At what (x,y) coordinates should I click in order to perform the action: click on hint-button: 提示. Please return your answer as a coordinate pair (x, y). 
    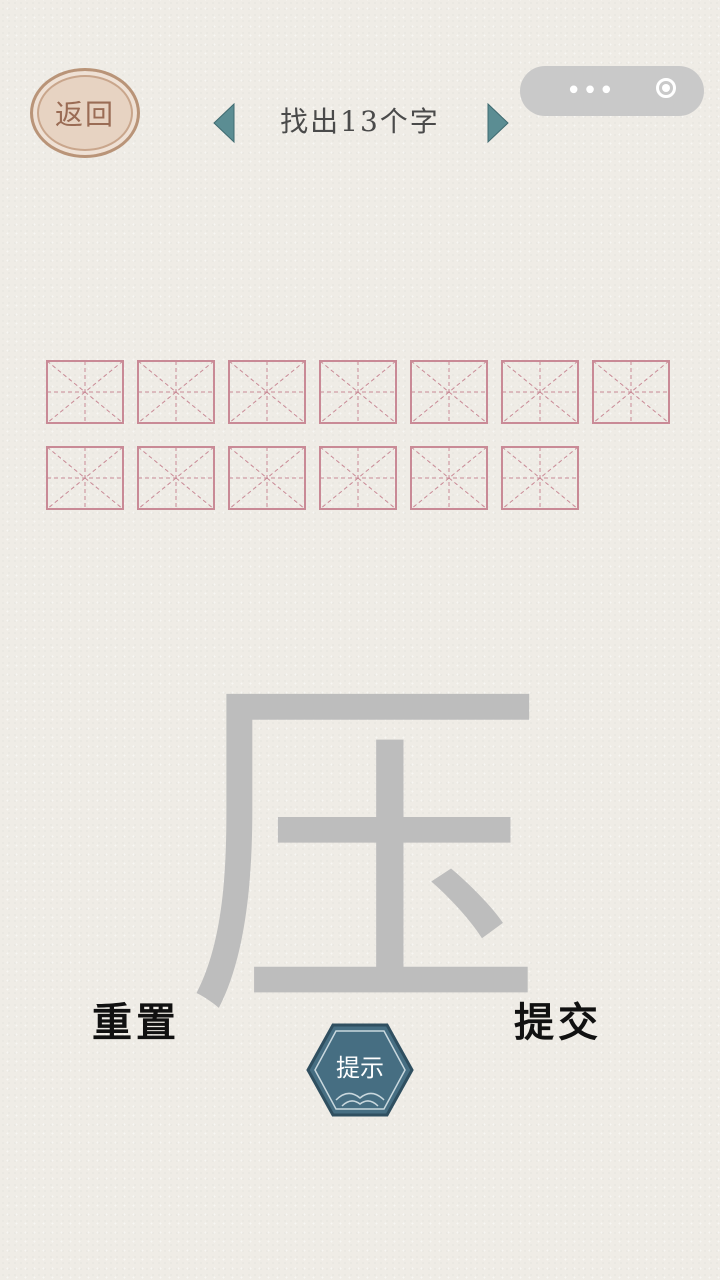
    Looking at the image, I should click on (360, 1070).